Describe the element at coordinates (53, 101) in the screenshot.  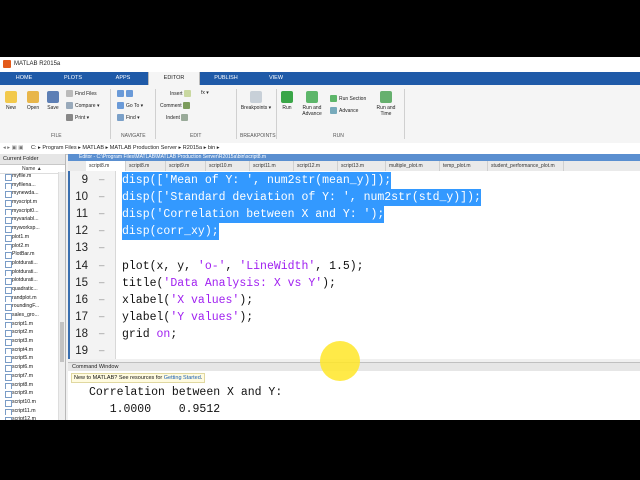
I see `save-button: Save` at that location.